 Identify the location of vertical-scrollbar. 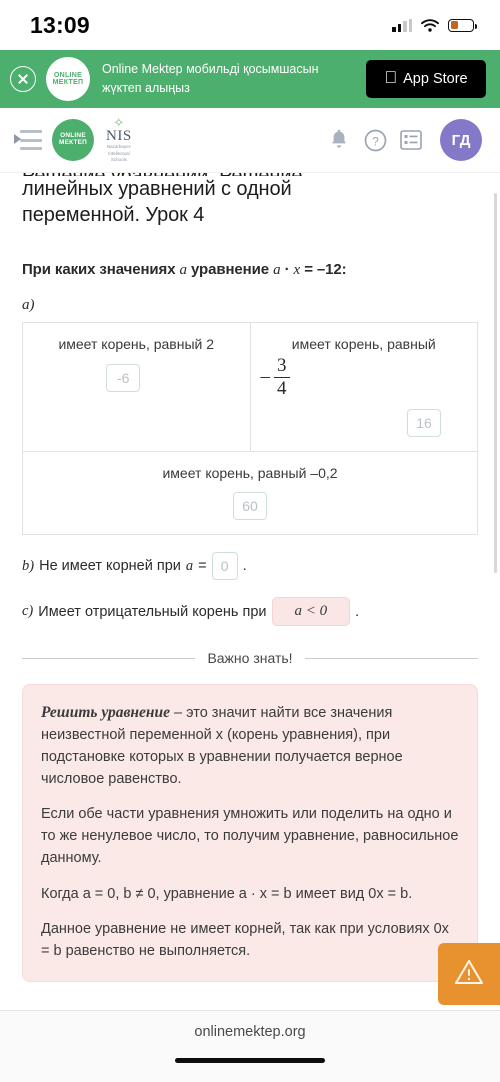
(495, 383).